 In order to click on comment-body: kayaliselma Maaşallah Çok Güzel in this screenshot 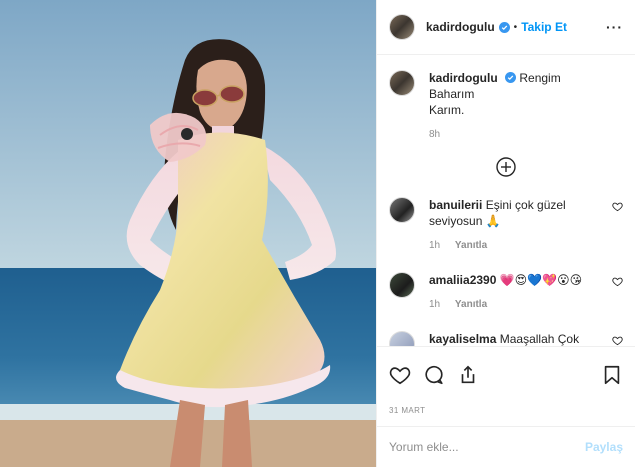, I will do `click(517, 338)`.